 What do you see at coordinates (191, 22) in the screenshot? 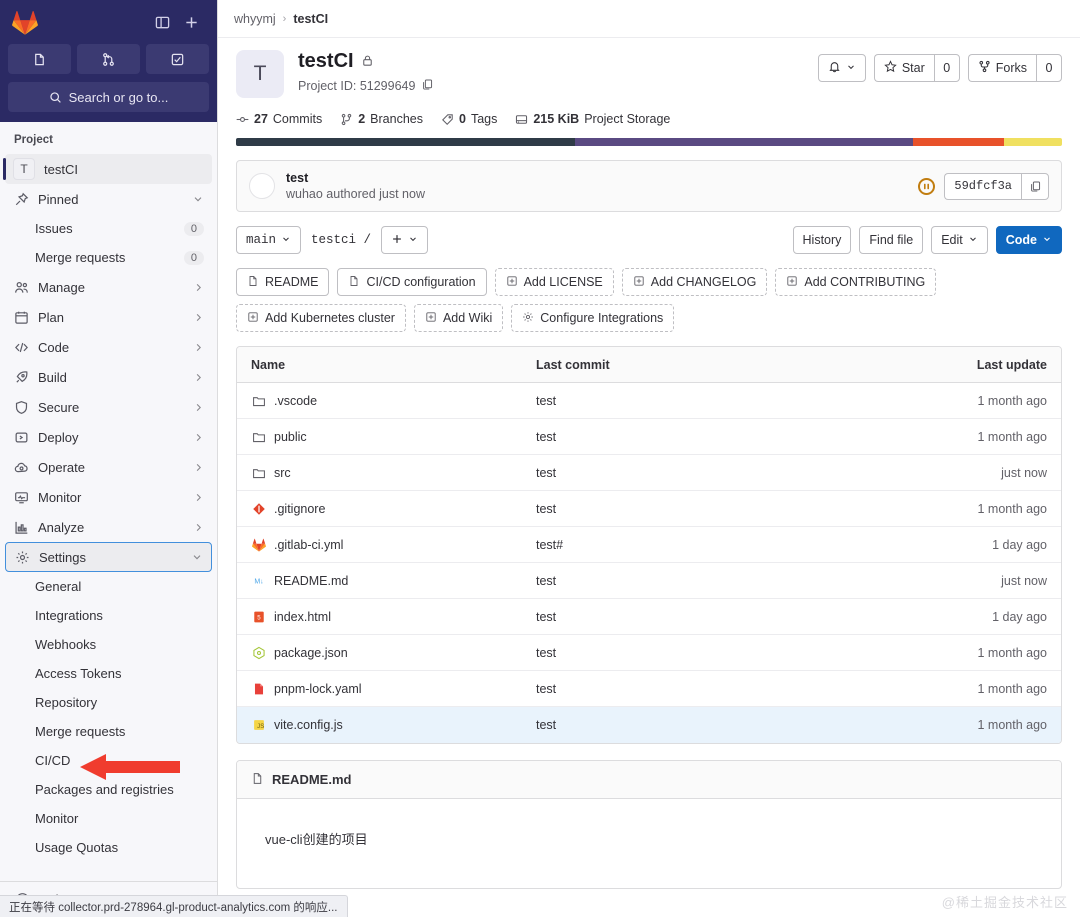
I see `new-item-icon` at bounding box center [191, 22].